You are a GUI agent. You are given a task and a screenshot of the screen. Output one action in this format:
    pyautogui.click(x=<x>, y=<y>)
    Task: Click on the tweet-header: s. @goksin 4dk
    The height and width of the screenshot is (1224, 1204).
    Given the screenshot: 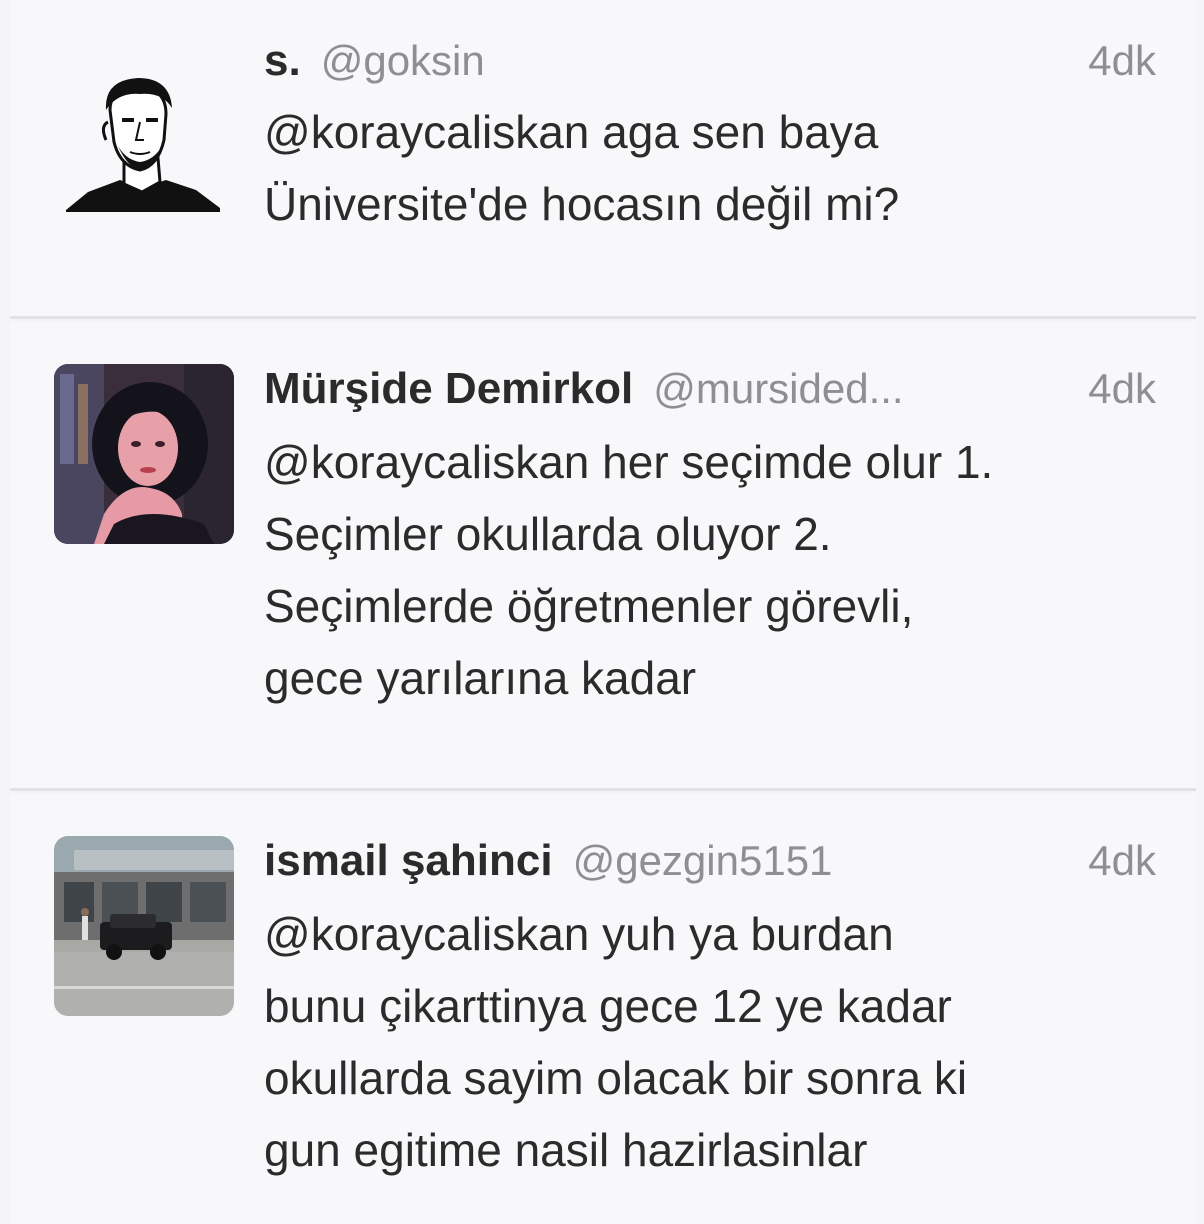 What is the action you would take?
    pyautogui.click(x=710, y=63)
    